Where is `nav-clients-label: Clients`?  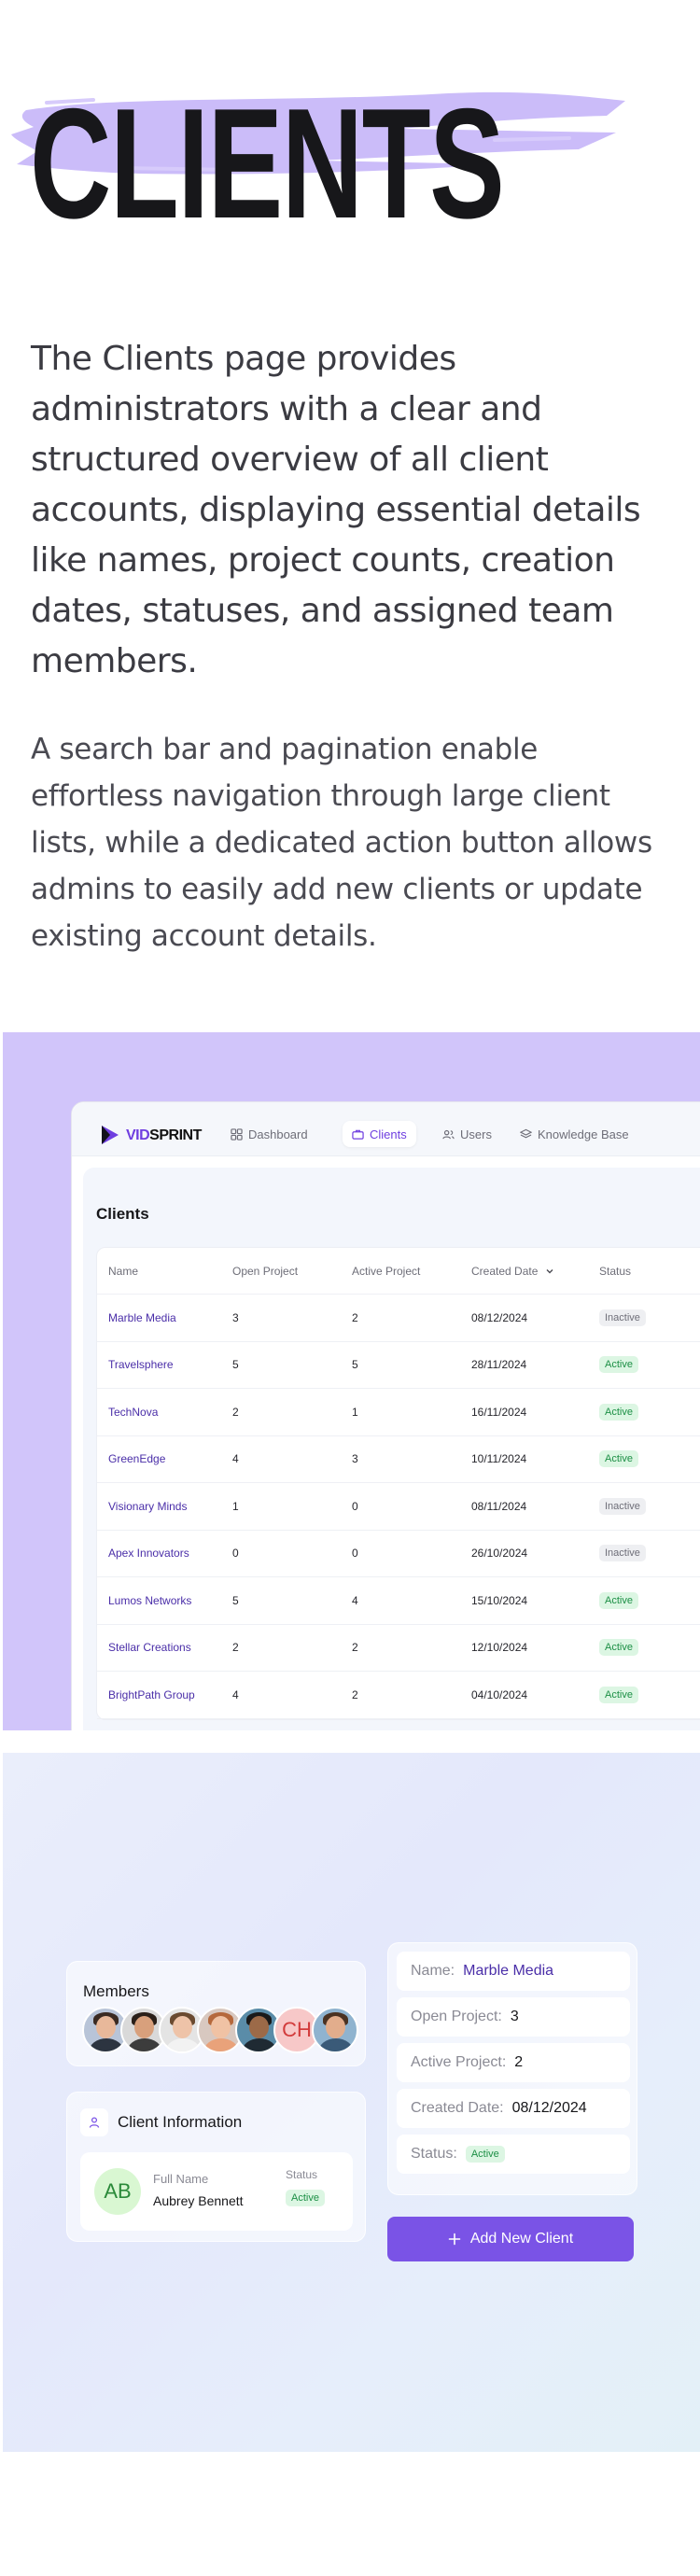 nav-clients-label: Clients is located at coordinates (388, 1134).